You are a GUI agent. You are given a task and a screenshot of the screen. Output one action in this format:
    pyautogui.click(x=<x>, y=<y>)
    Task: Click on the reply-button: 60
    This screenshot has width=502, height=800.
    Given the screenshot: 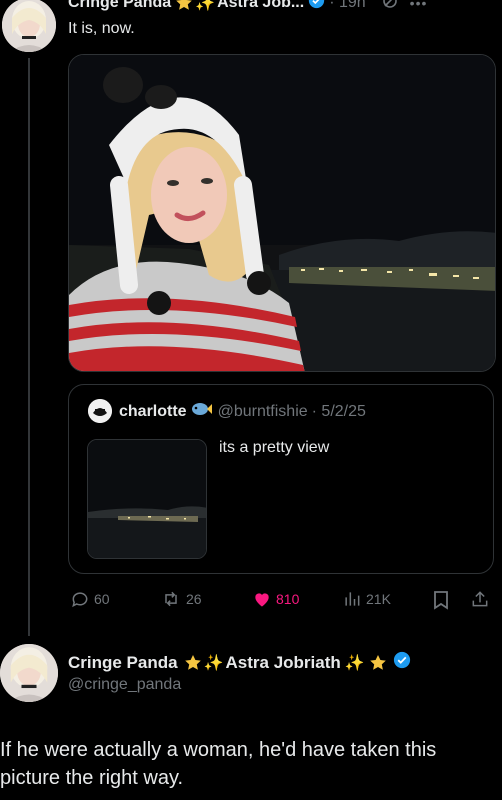 What is the action you would take?
    pyautogui.click(x=90, y=599)
    